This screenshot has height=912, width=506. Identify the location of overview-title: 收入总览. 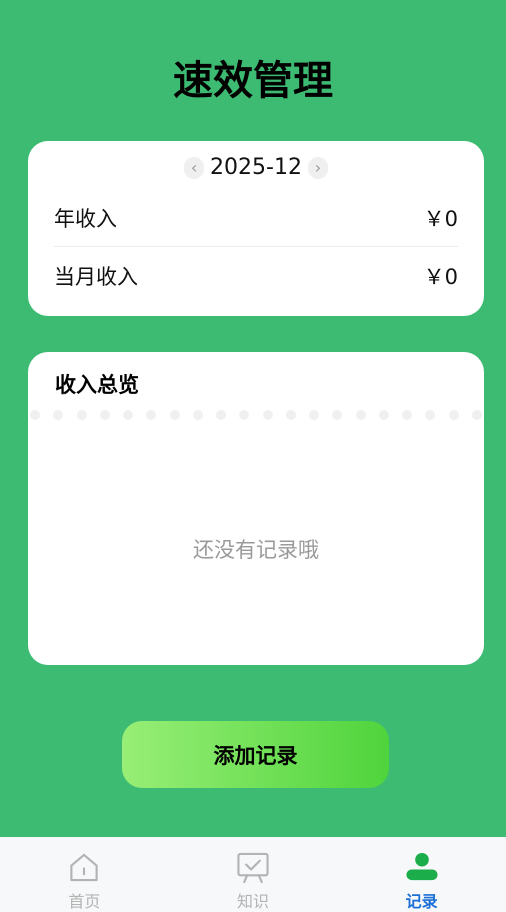
(97, 385).